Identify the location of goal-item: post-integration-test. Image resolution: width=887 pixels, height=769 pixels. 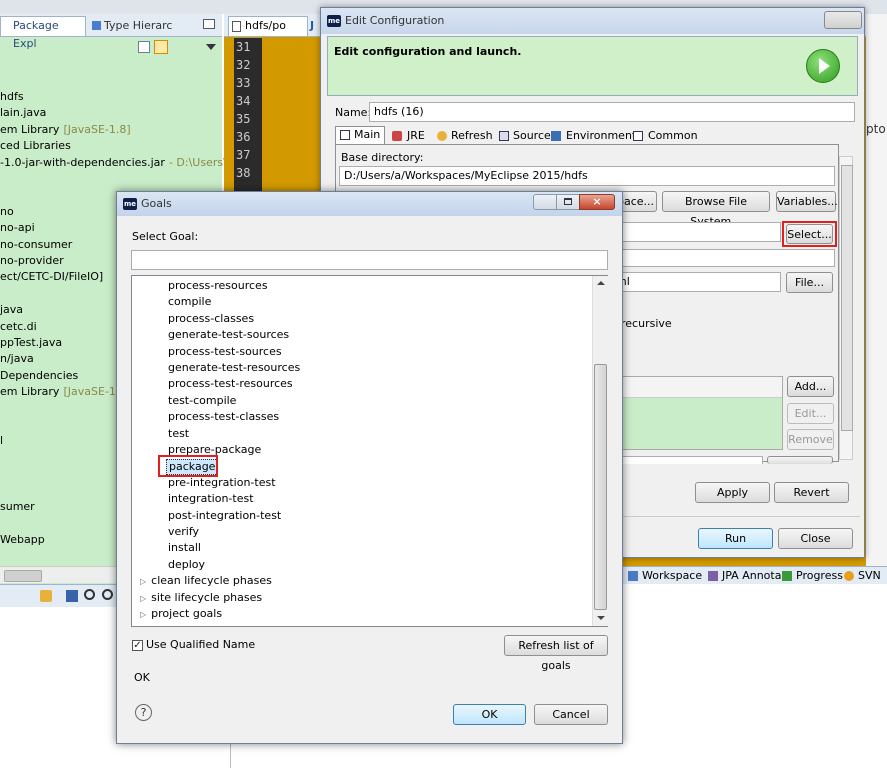
(224, 516).